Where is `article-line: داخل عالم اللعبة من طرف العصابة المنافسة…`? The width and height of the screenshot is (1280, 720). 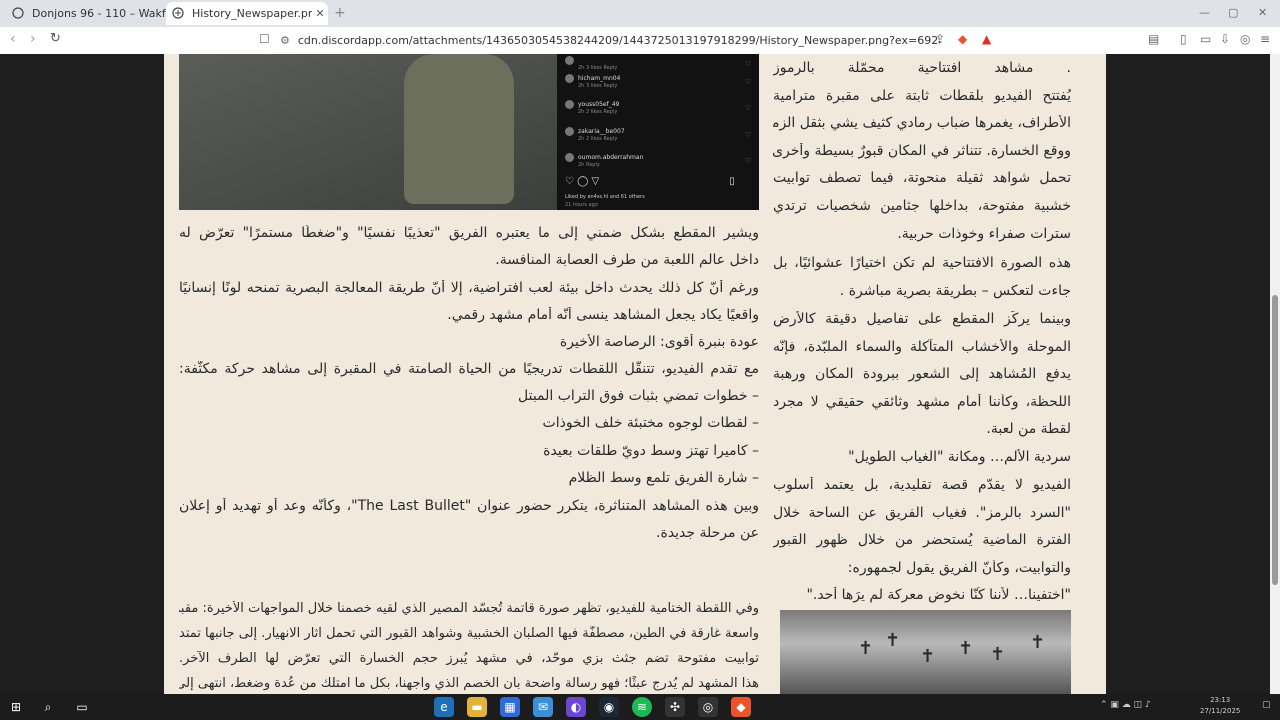
article-line: داخل عالم اللعبة من طرف العصابة المنافسة… is located at coordinates (627, 260).